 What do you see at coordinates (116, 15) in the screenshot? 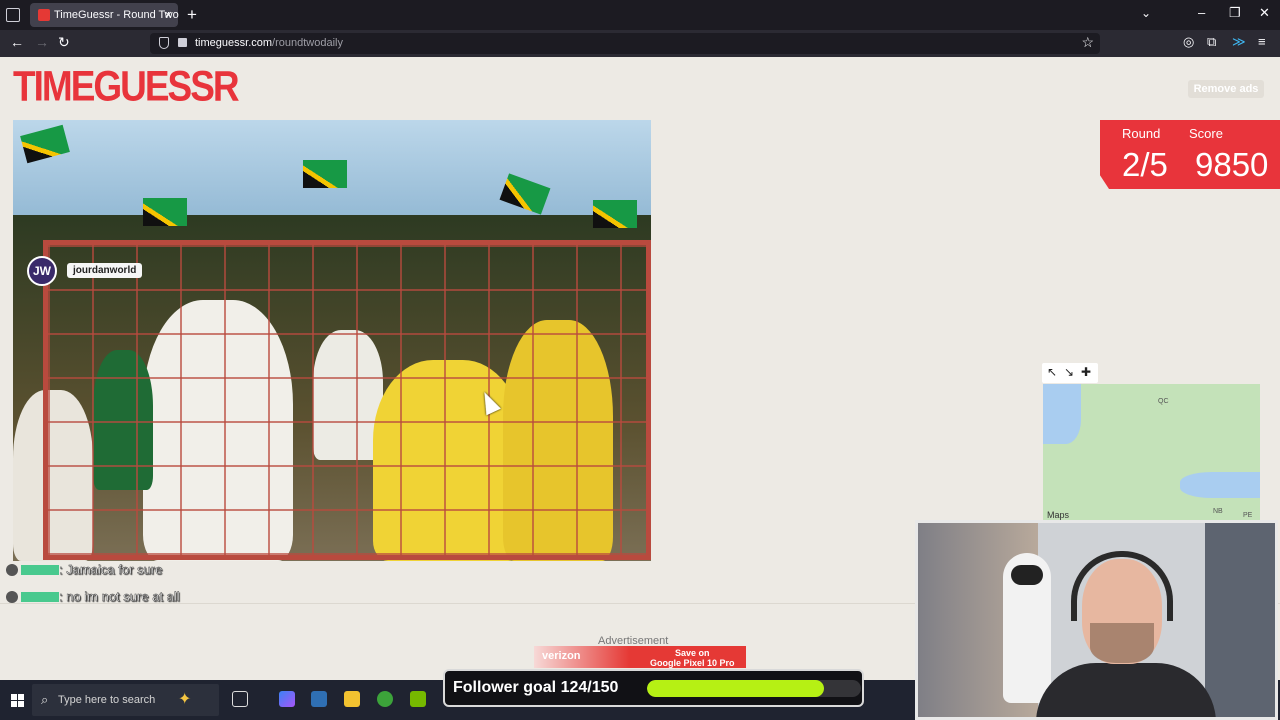
I see `tab-title: TimeGuessr - Round Two` at bounding box center [116, 15].